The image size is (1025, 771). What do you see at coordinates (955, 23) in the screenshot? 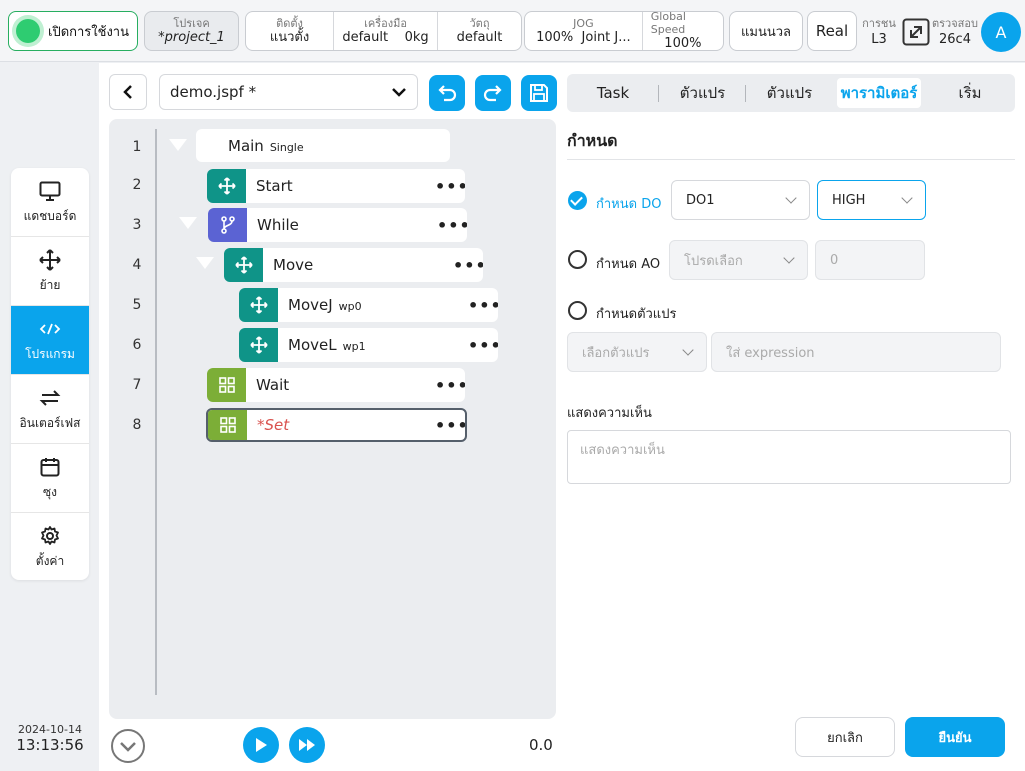
I see `inspection-key: ตรวจสอบ` at bounding box center [955, 23].